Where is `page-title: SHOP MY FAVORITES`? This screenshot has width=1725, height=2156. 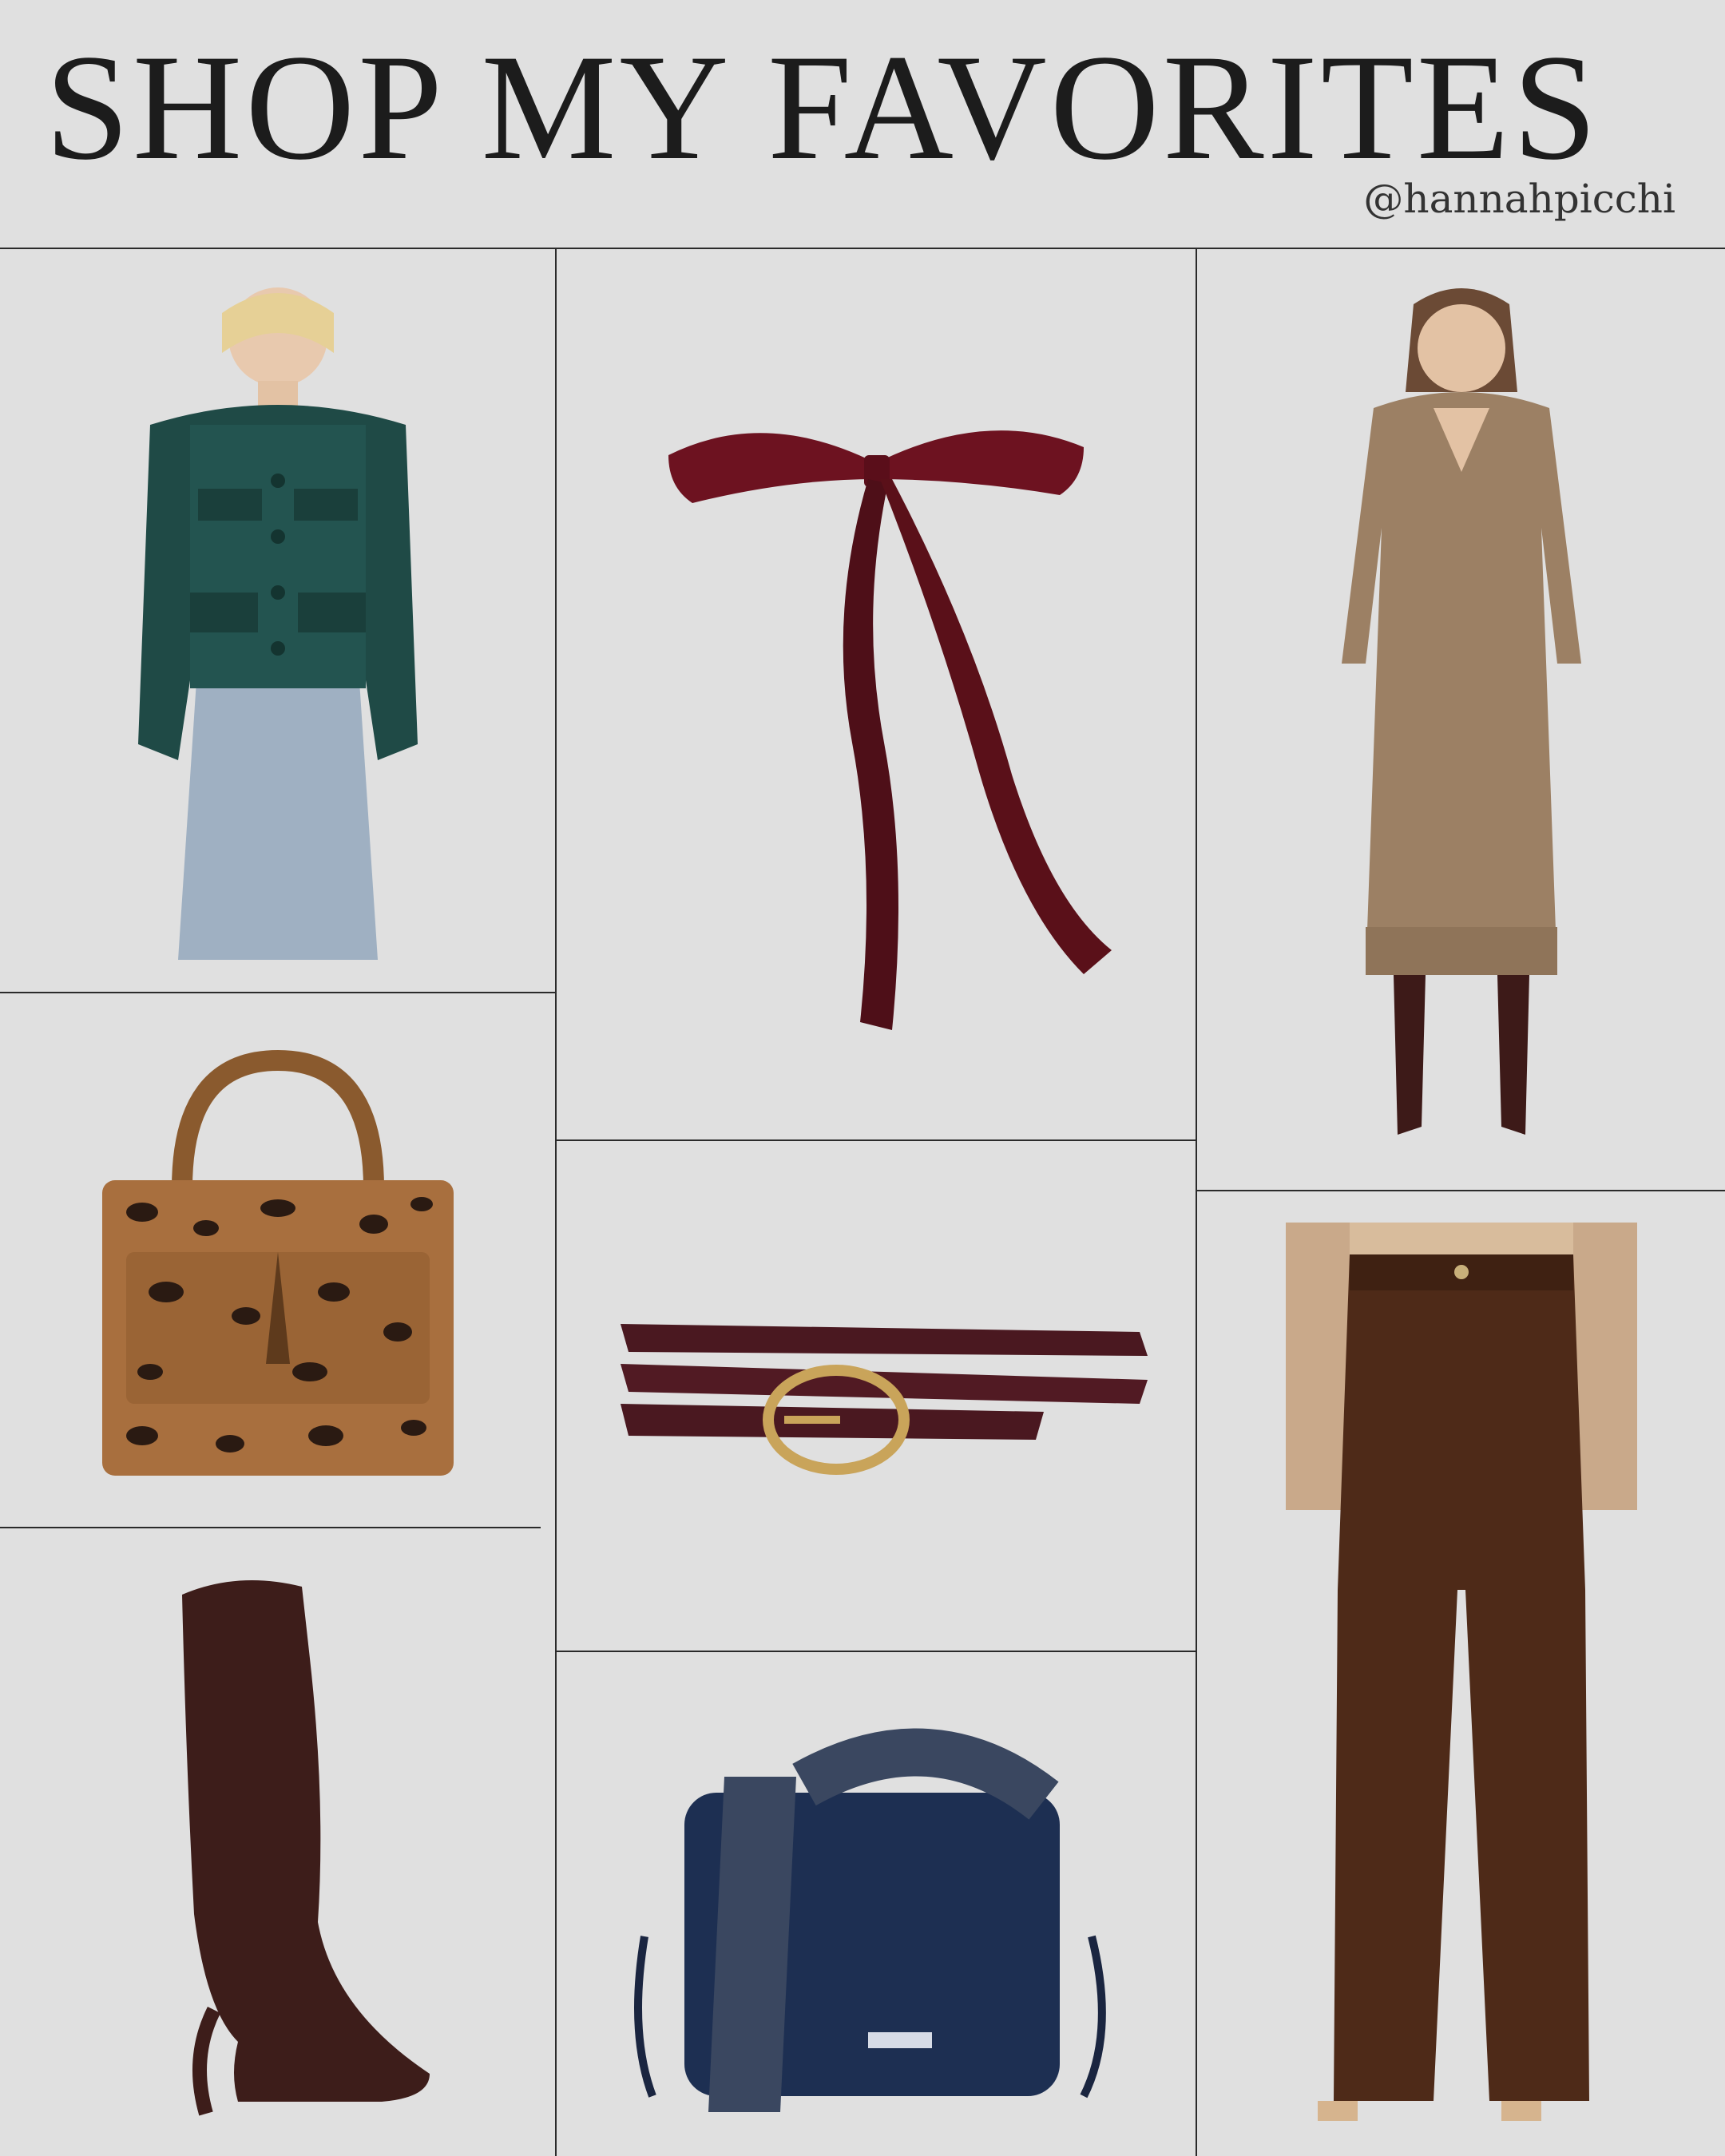
page-title: SHOP MY FAVORITES is located at coordinates (823, 108).